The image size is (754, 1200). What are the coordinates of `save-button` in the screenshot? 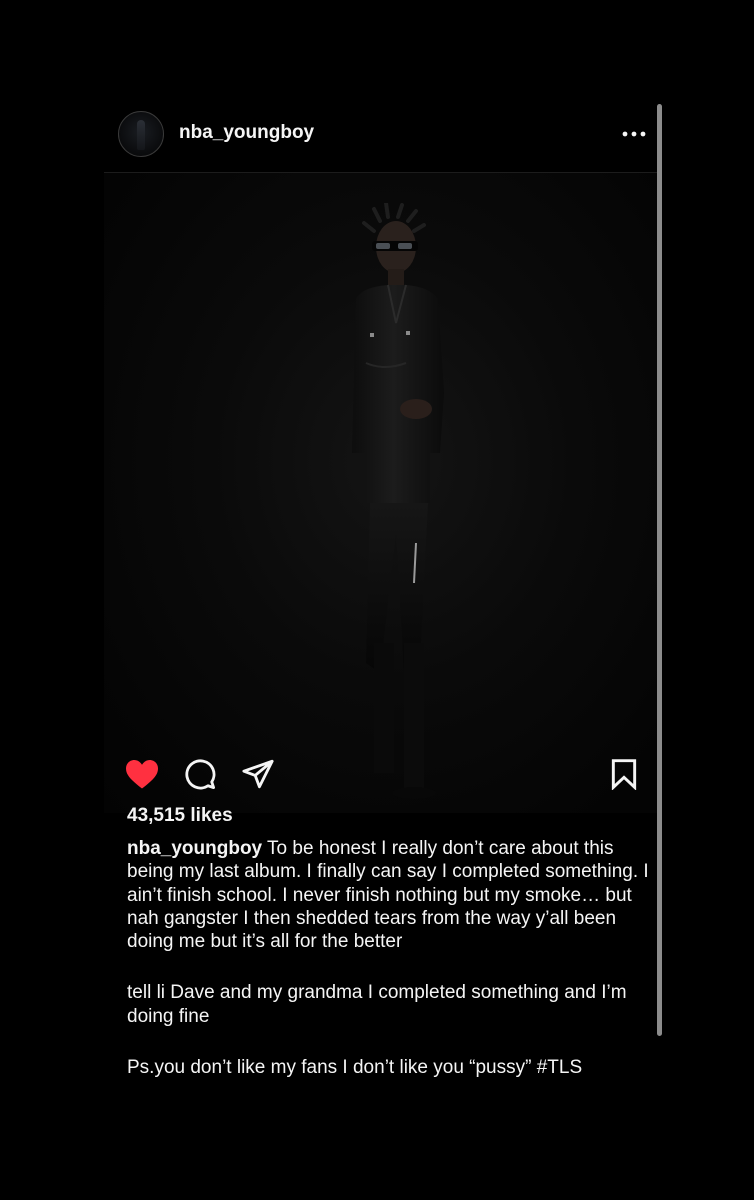 It's located at (624, 774).